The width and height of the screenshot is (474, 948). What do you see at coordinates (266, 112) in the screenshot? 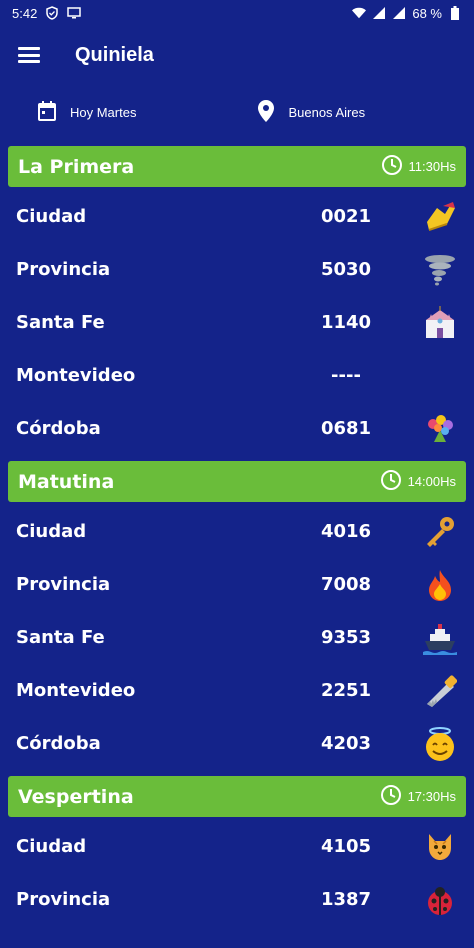
I see `location-pin-icon` at bounding box center [266, 112].